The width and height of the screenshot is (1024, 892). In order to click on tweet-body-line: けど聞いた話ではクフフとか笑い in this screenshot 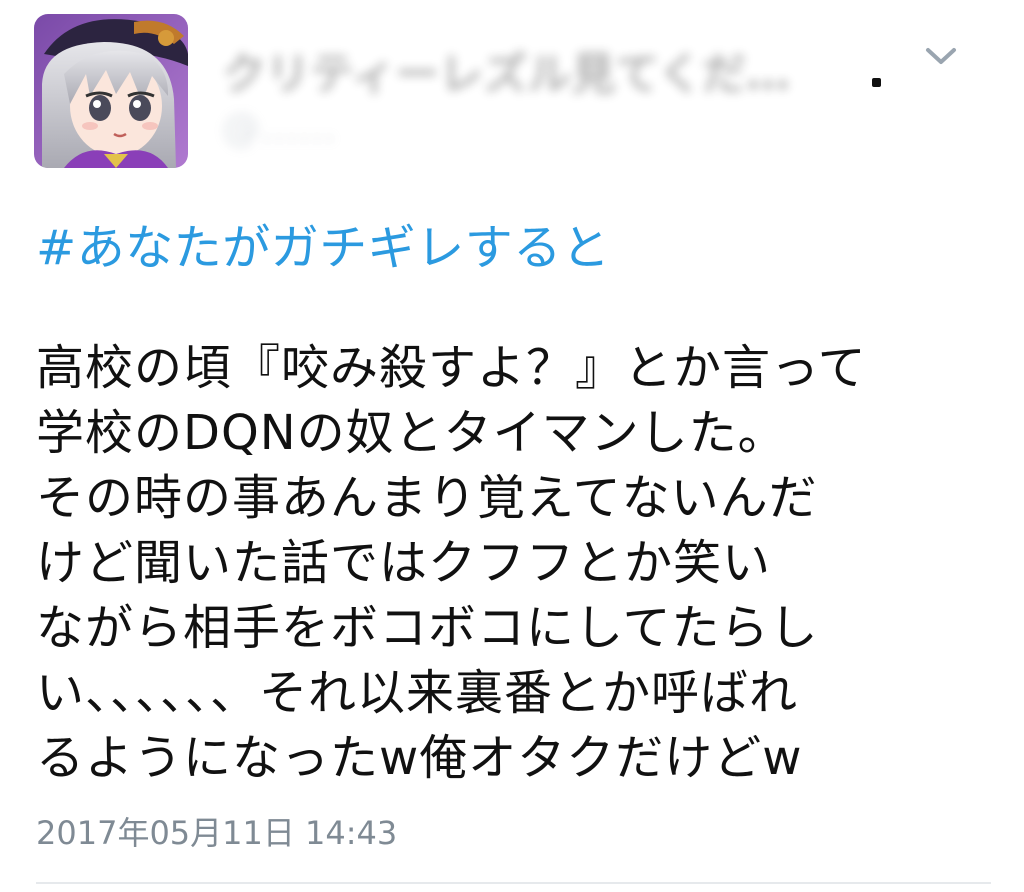, I will do `click(404, 563)`.